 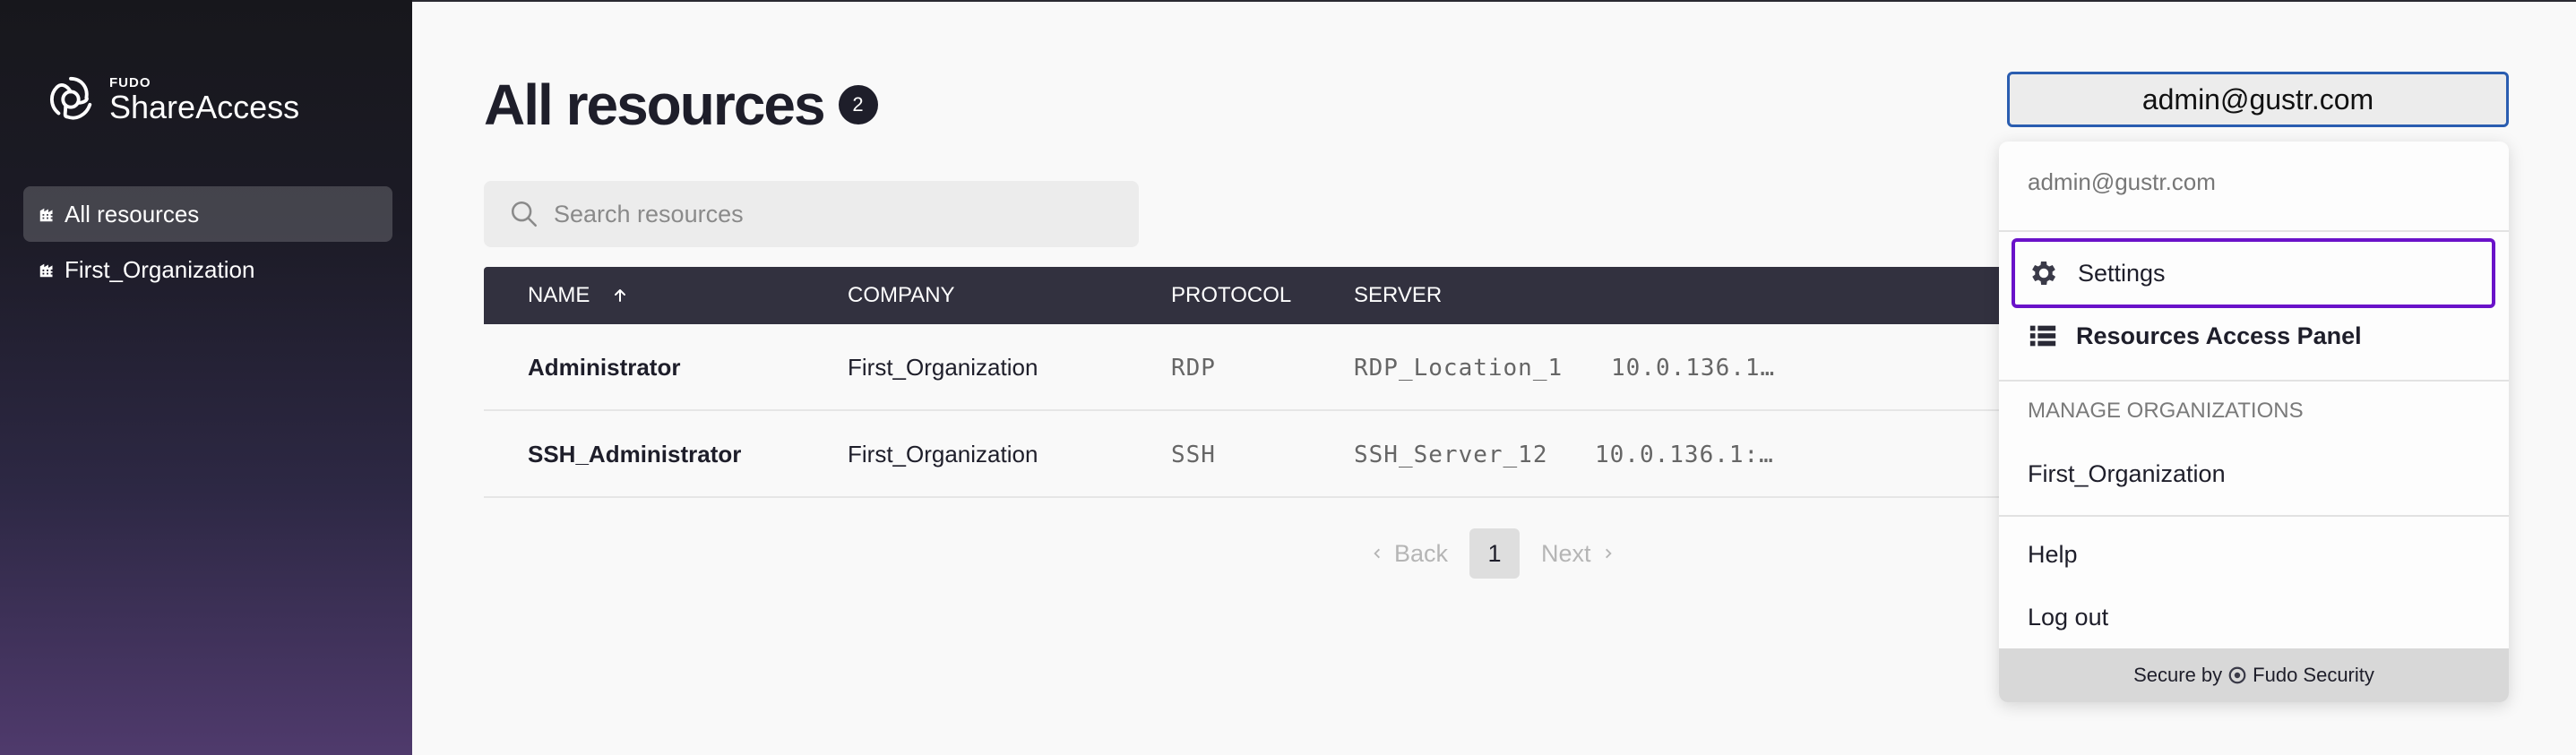 What do you see at coordinates (130, 82) in the screenshot?
I see `brand-small: FUDO` at bounding box center [130, 82].